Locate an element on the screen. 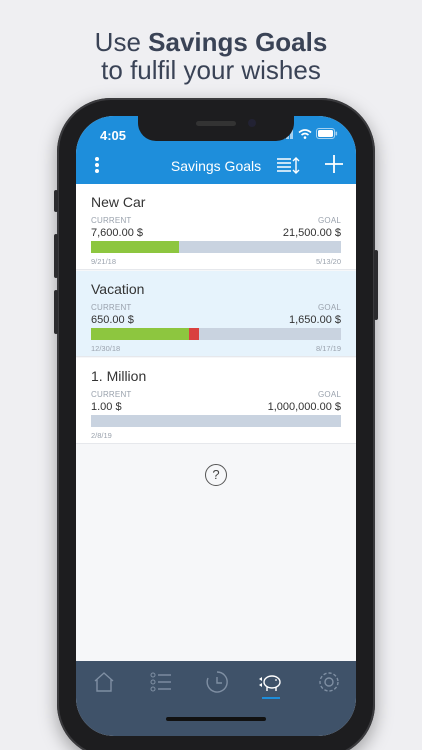  current-amount: 650.00 $ is located at coordinates (112, 320).